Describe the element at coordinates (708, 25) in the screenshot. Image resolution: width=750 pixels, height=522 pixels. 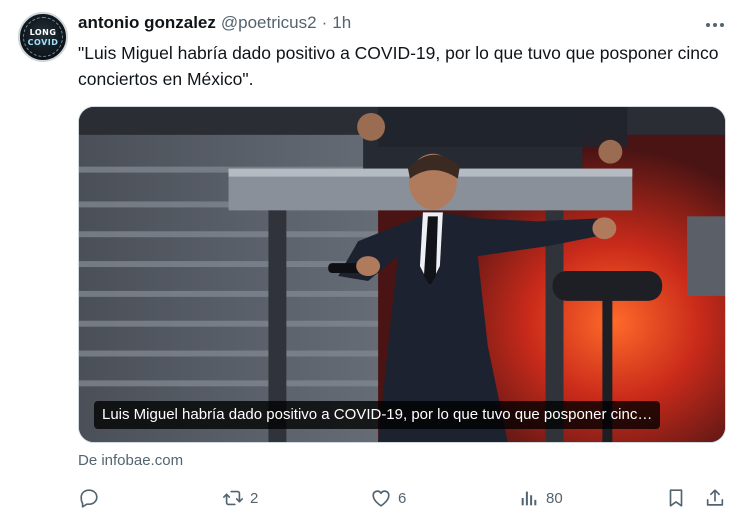
I see `more-icon` at that location.